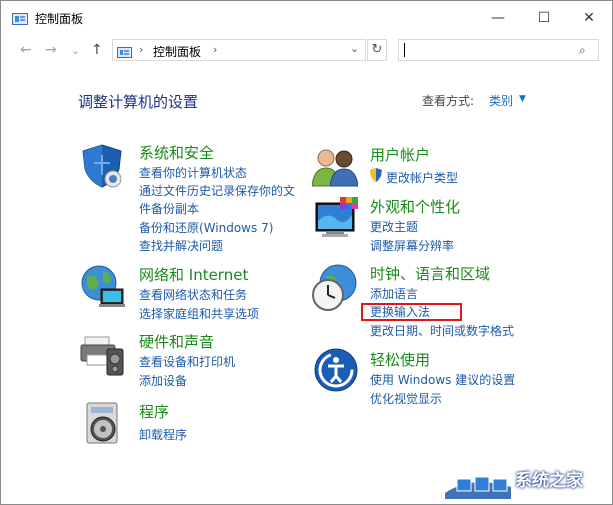 The image size is (613, 505). Describe the element at coordinates (163, 434) in the screenshot. I see `link-uninstall-program: 卸载程序` at that location.